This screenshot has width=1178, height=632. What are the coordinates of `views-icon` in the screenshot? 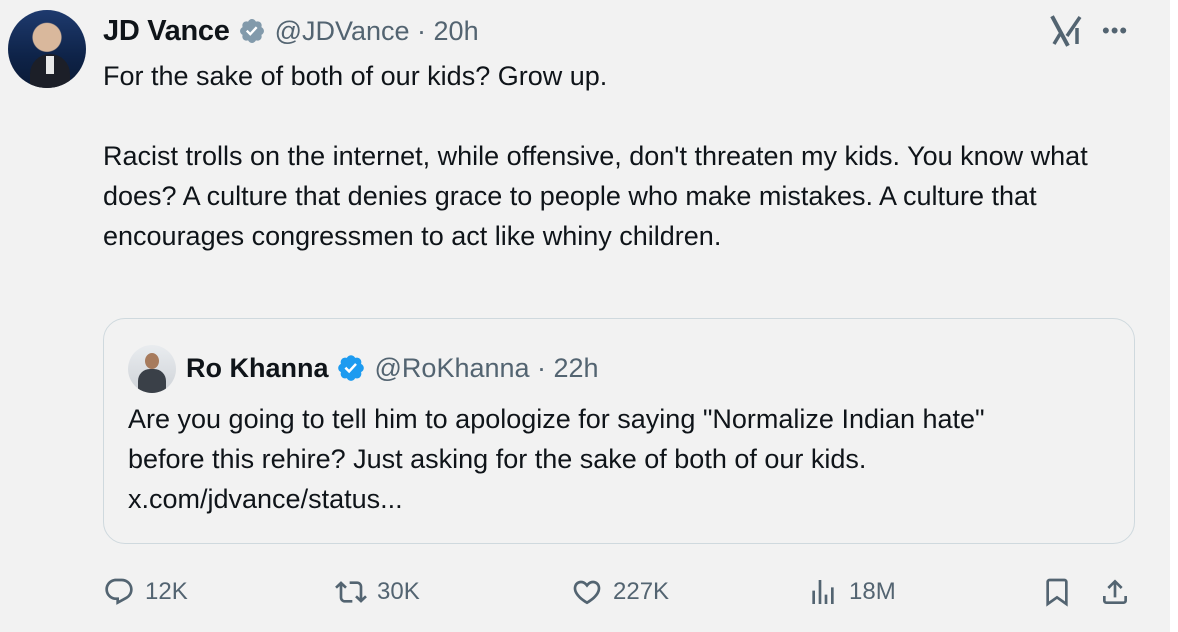 It's located at (823, 592).